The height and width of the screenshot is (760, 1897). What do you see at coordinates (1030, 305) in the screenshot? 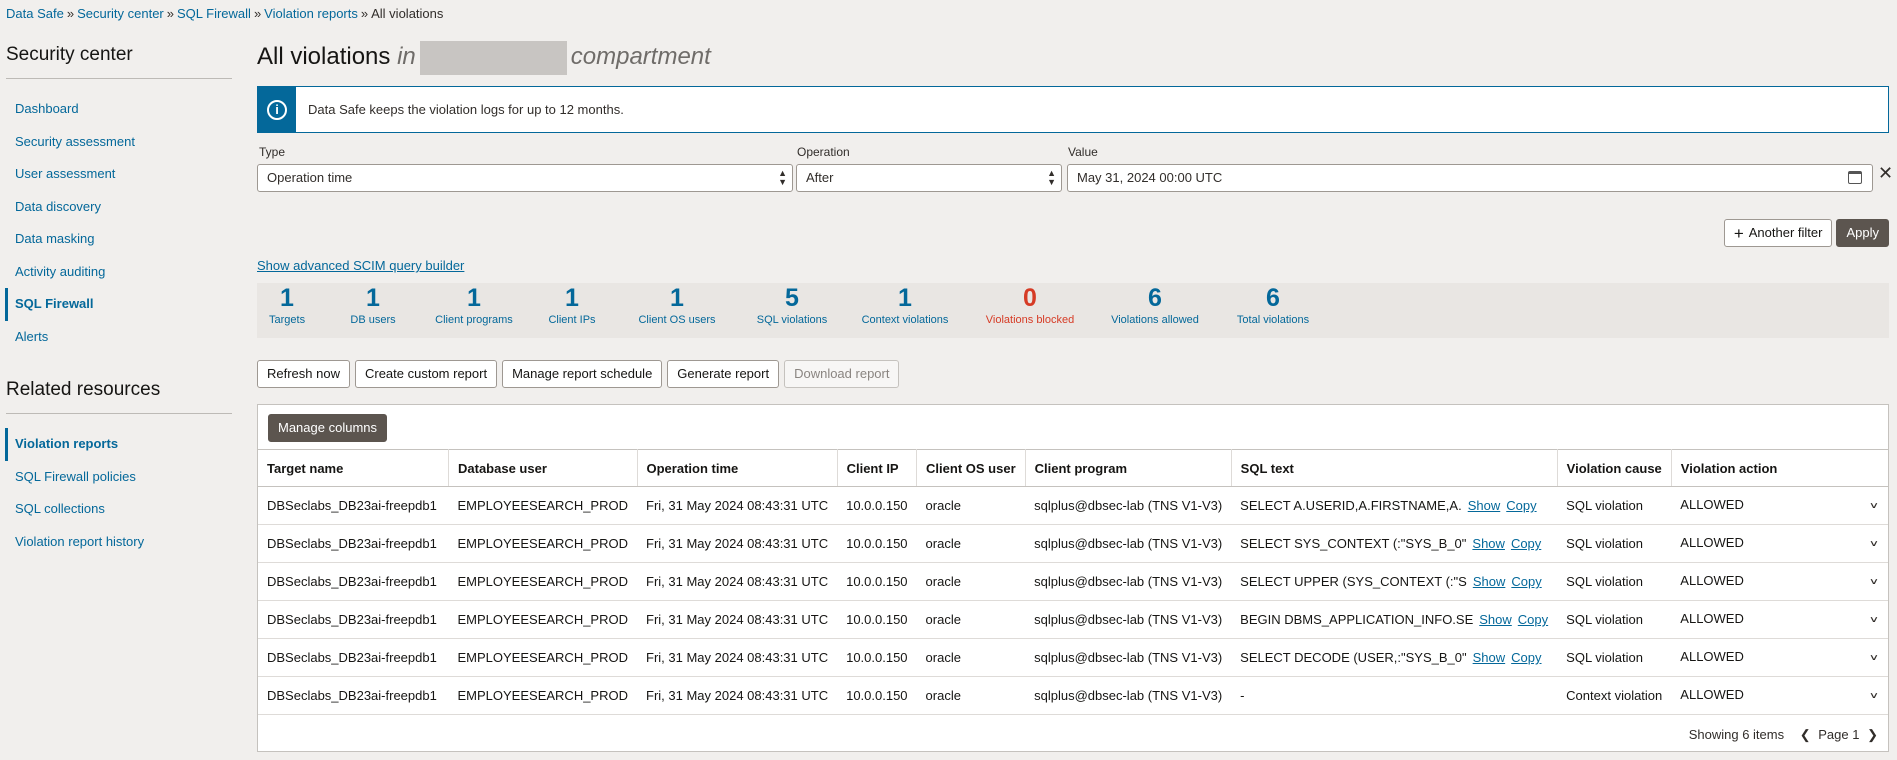
I see `stat-violations-blocked: 0 Violations blocked` at bounding box center [1030, 305].